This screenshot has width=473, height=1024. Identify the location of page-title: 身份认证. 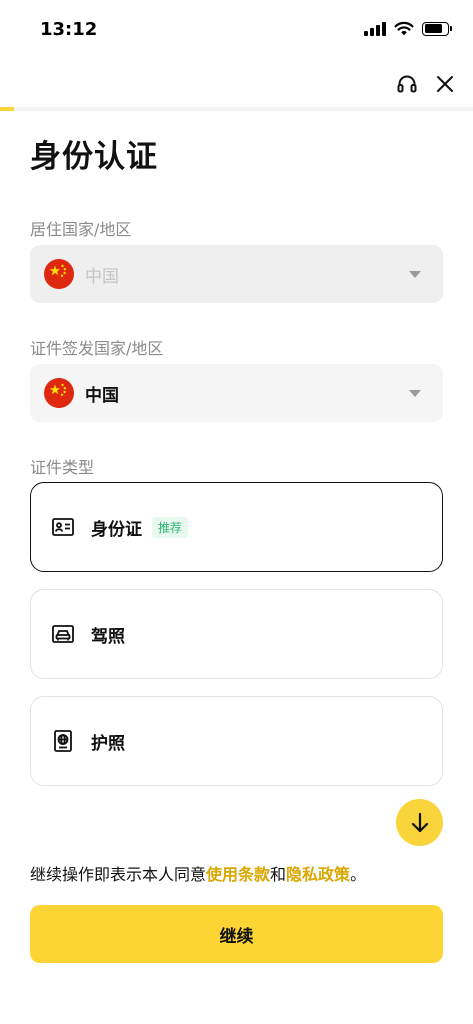
(94, 157).